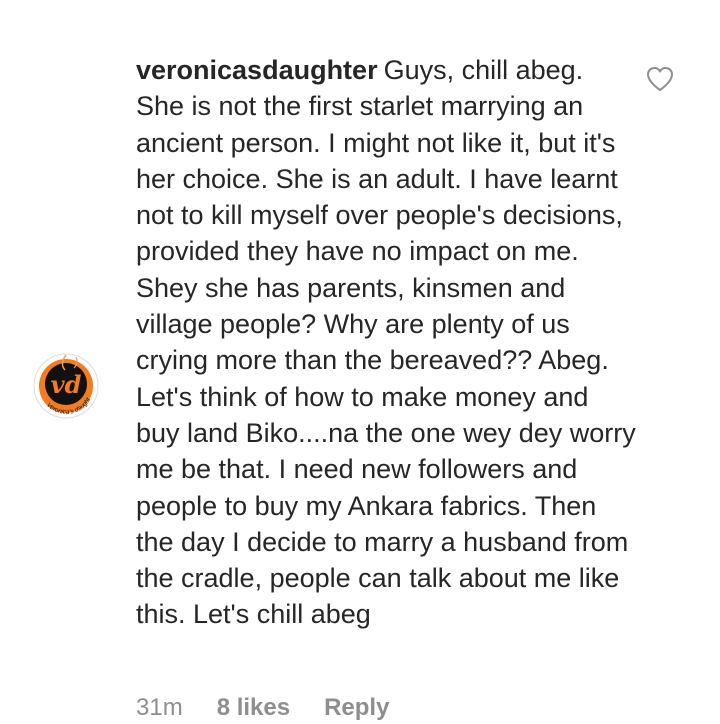  I want to click on user-avatar: vd Veronica's daughter, so click(66, 386).